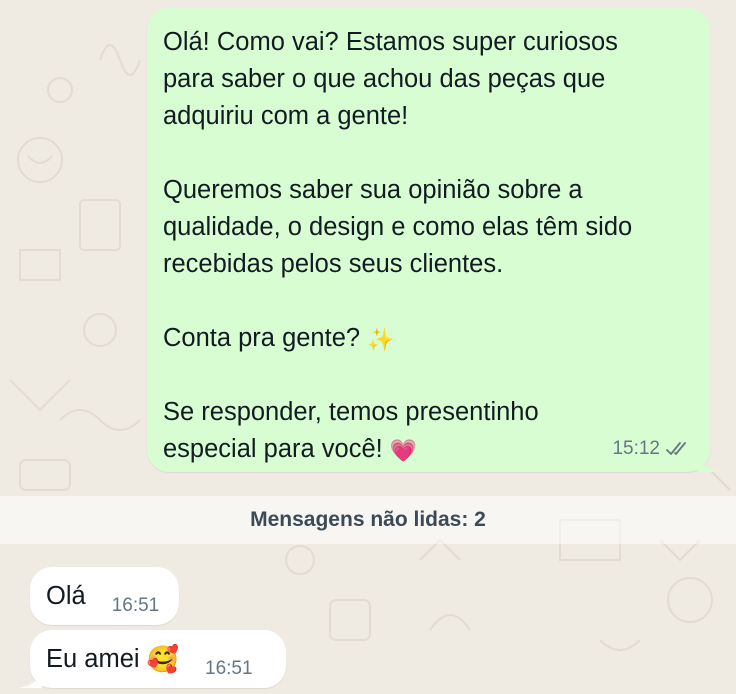 Image resolution: width=736 pixels, height=694 pixels. What do you see at coordinates (403, 450) in the screenshot?
I see `pink-heart-emoji: 💗` at bounding box center [403, 450].